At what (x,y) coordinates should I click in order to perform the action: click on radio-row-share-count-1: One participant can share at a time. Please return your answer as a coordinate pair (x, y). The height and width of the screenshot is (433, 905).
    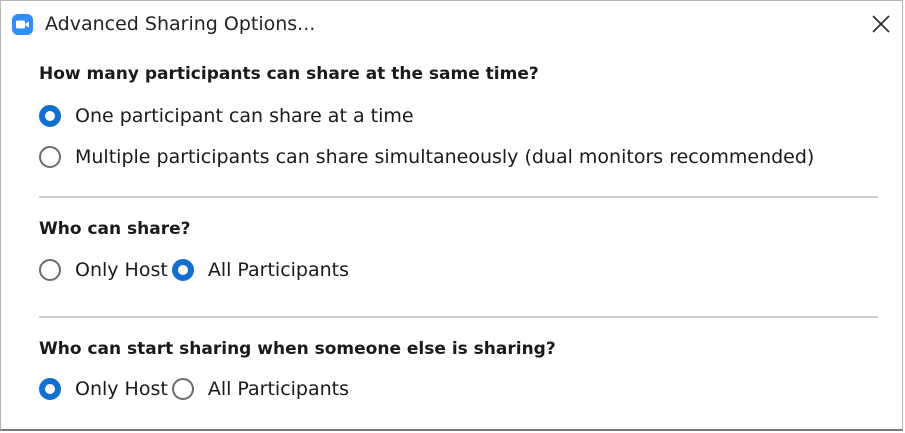
    Looking at the image, I should click on (228, 116).